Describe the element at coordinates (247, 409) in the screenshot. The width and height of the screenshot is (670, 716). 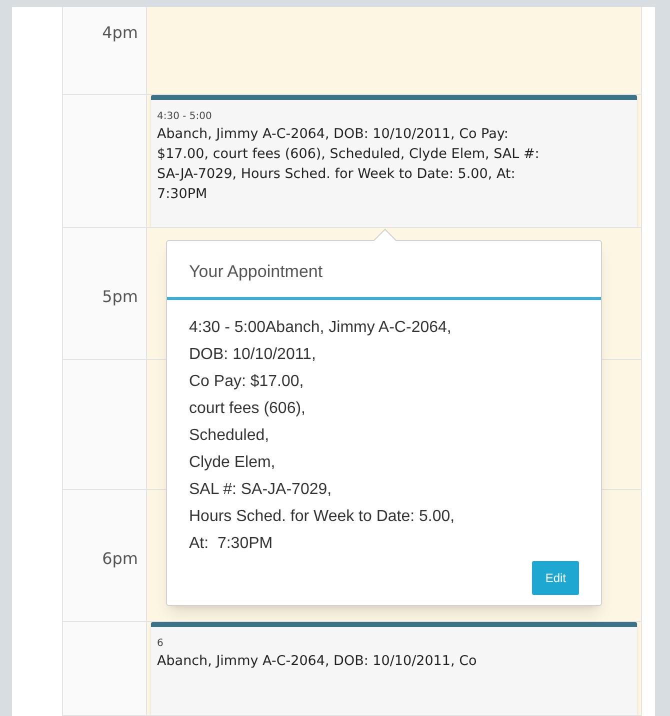
I see `appointment-detail: court fees (606),` at that location.